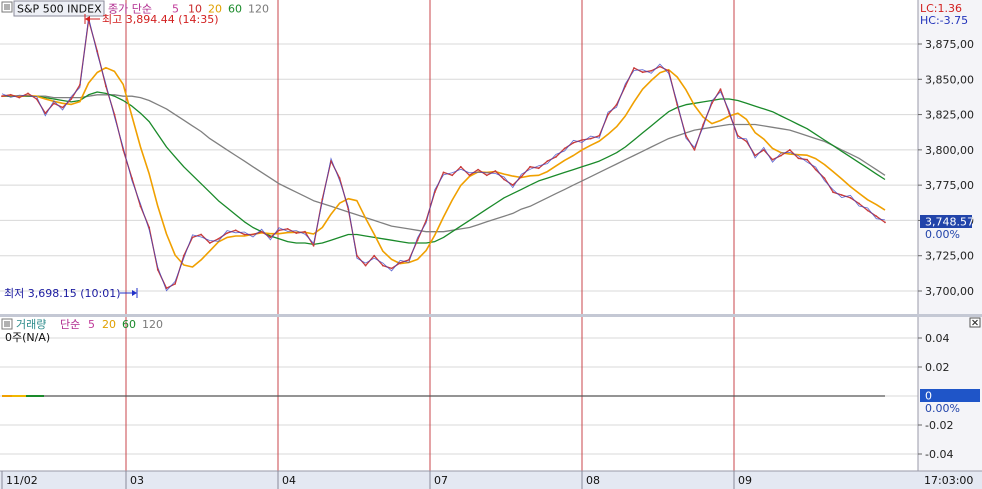 The width and height of the screenshot is (982, 489). Describe the element at coordinates (928, 396) in the screenshot. I see `volume-zero-label: 0` at that location.